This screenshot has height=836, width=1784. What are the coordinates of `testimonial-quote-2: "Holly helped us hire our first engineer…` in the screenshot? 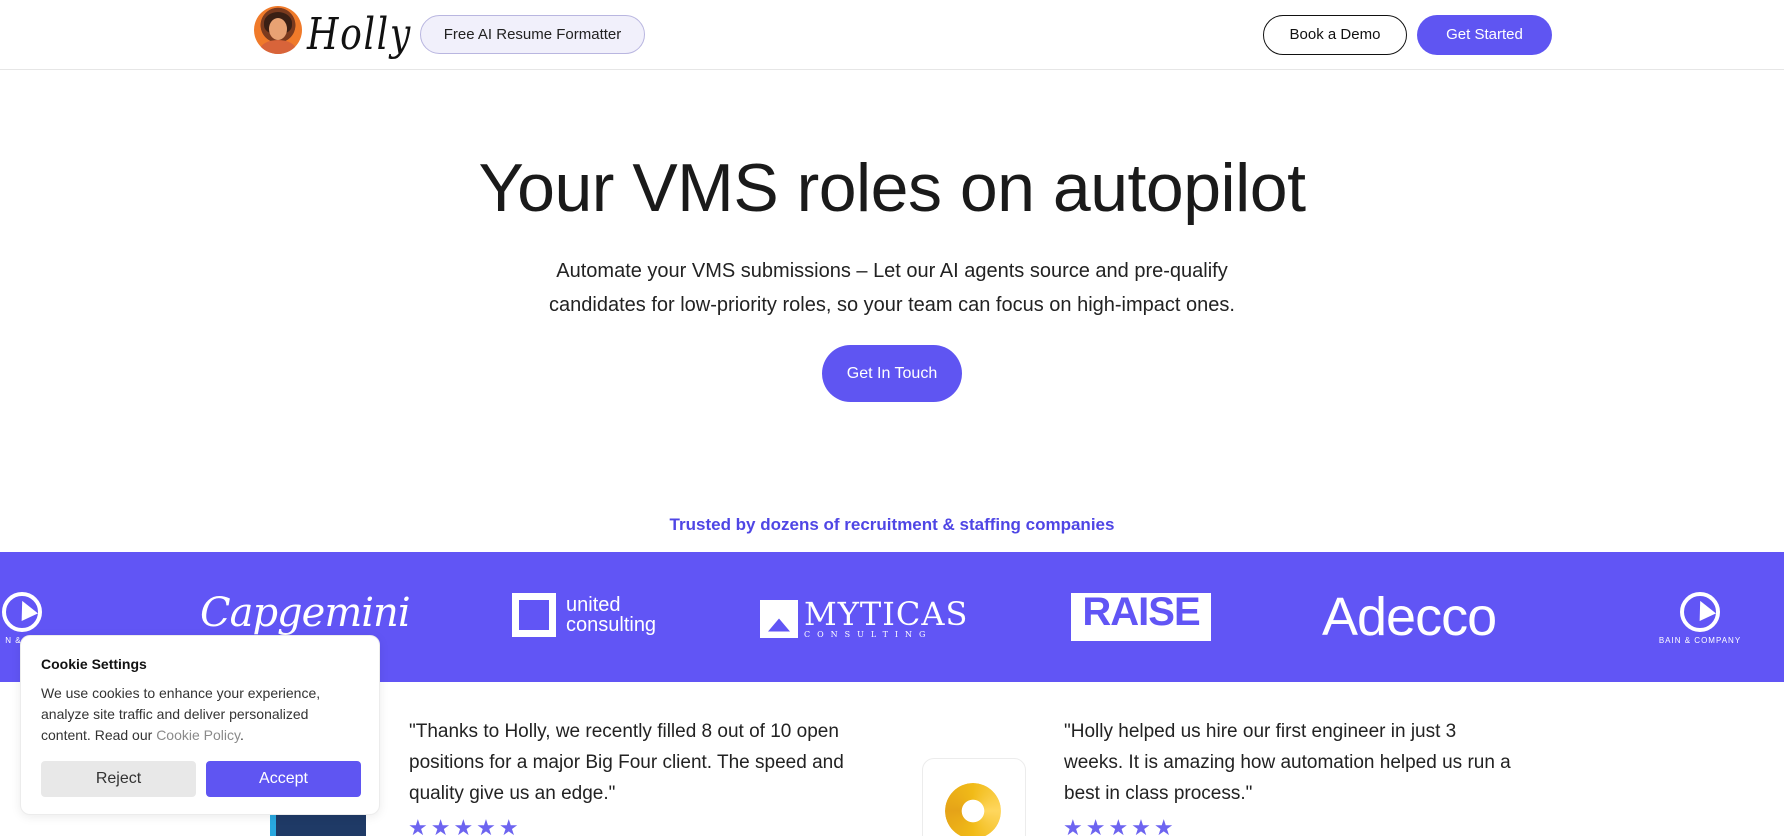 It's located at (1299, 762).